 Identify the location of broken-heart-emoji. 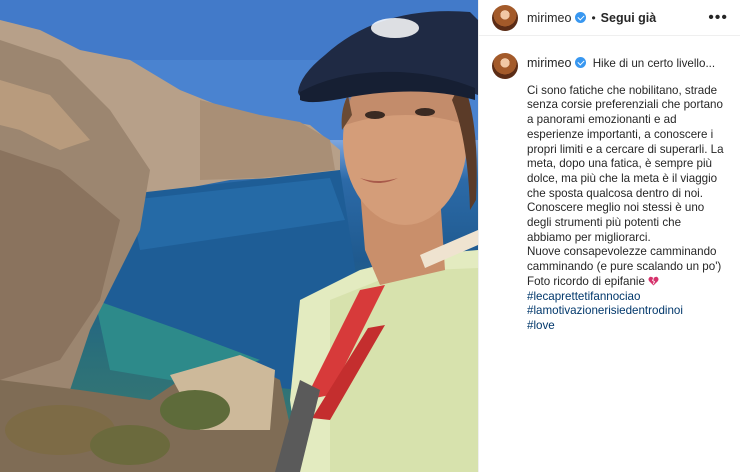
(653, 281).